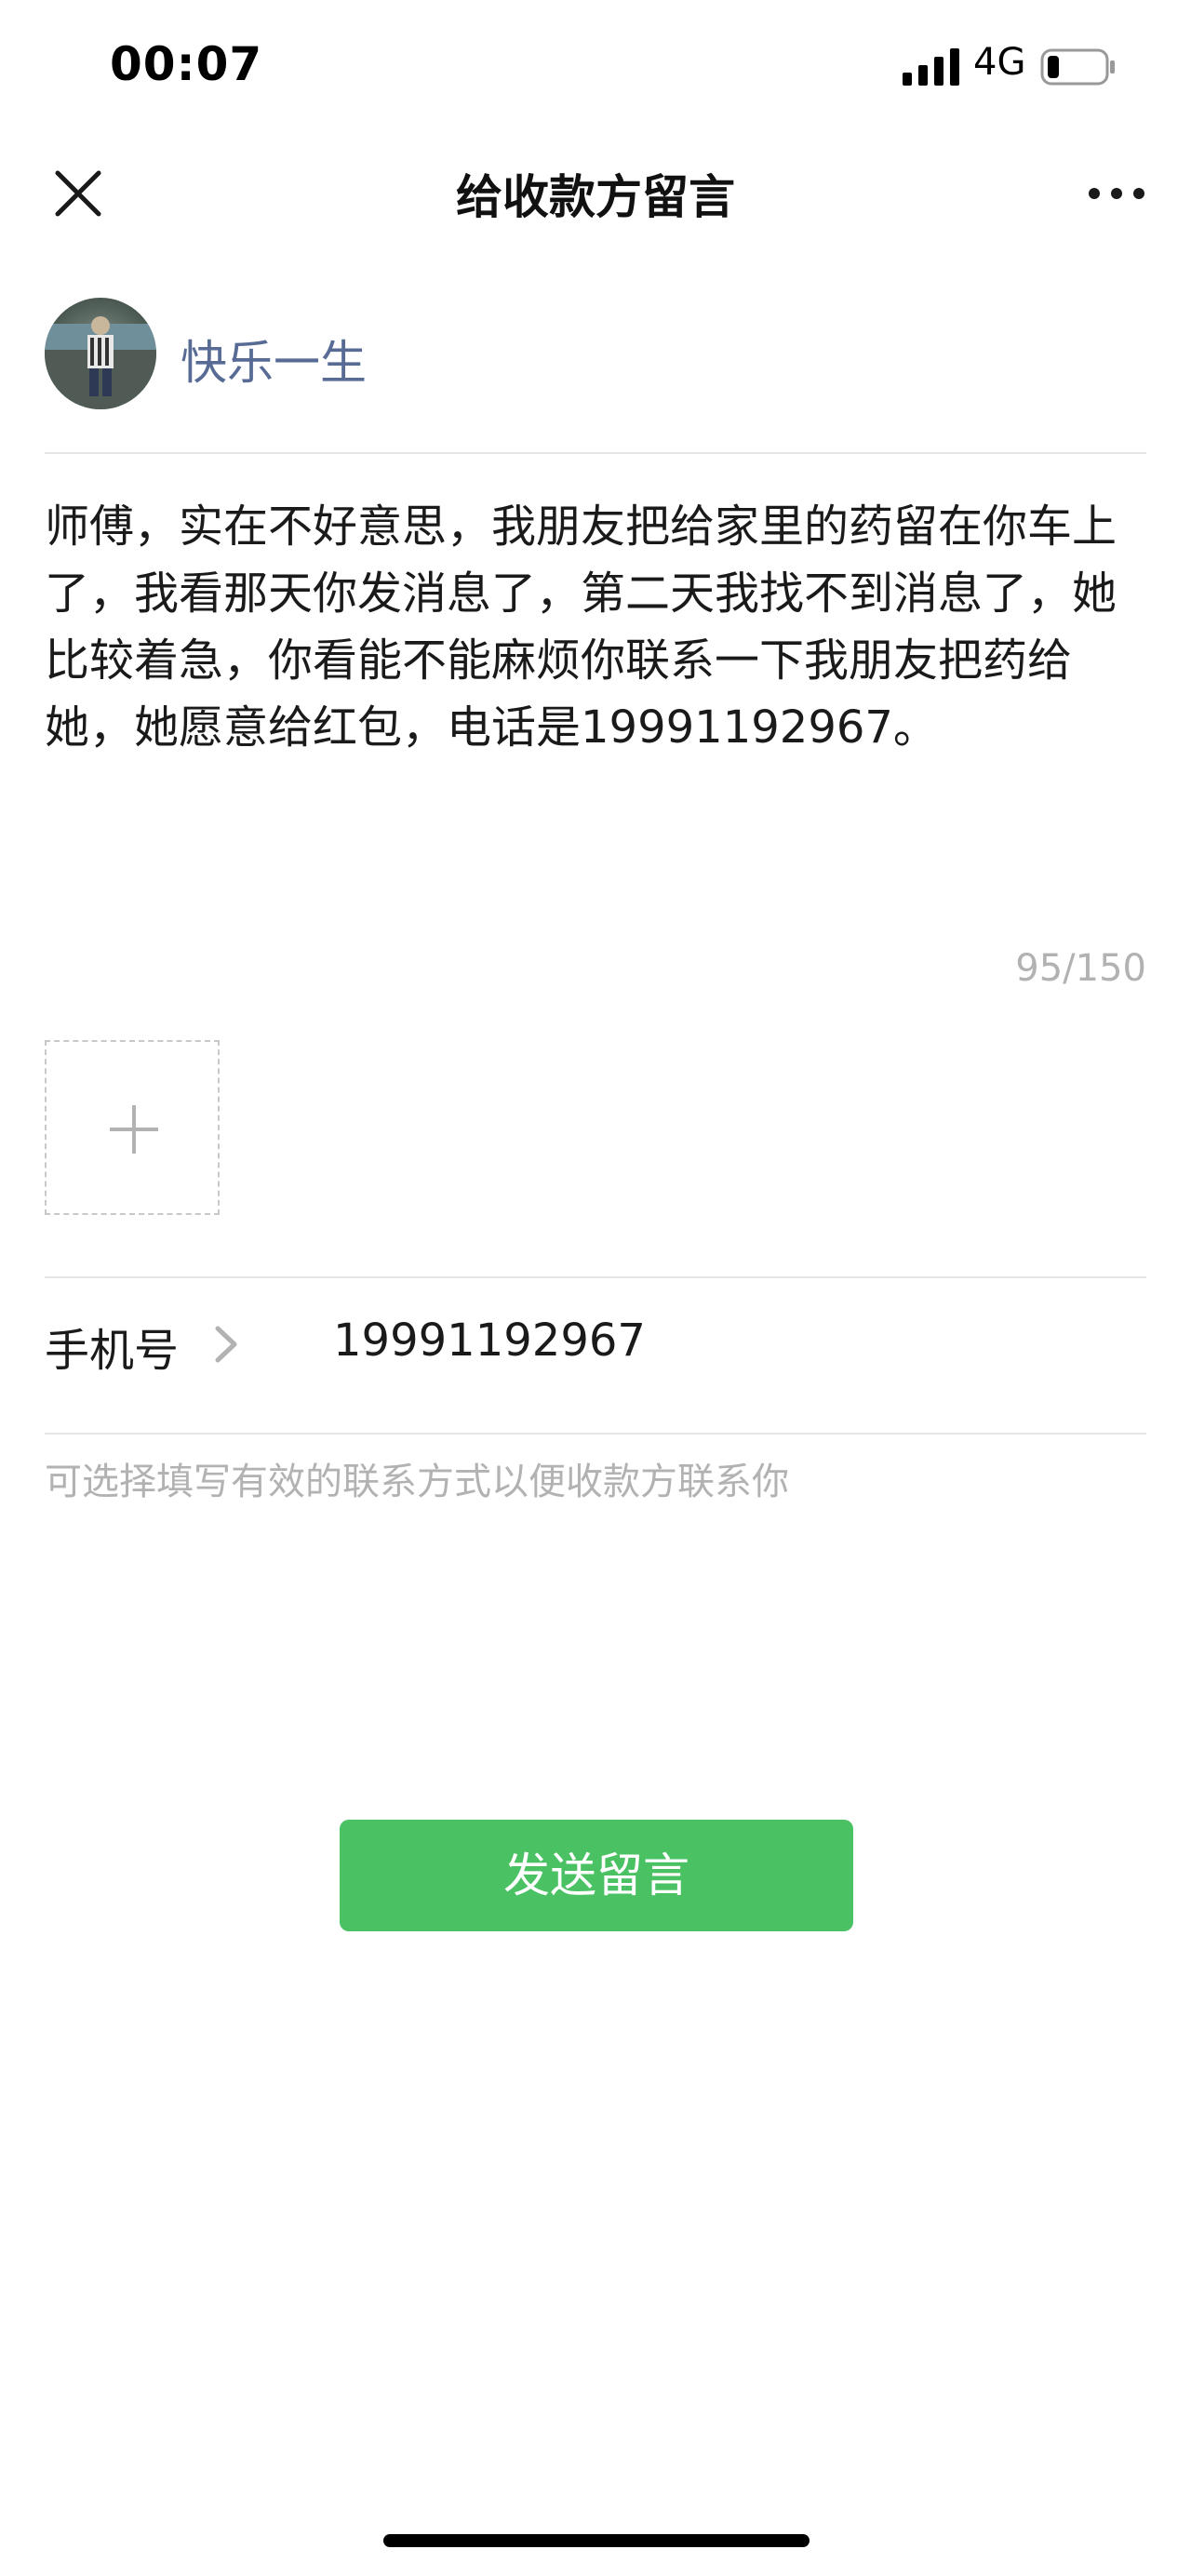 The height and width of the screenshot is (2576, 1191). I want to click on status-time: 00:07, so click(186, 64).